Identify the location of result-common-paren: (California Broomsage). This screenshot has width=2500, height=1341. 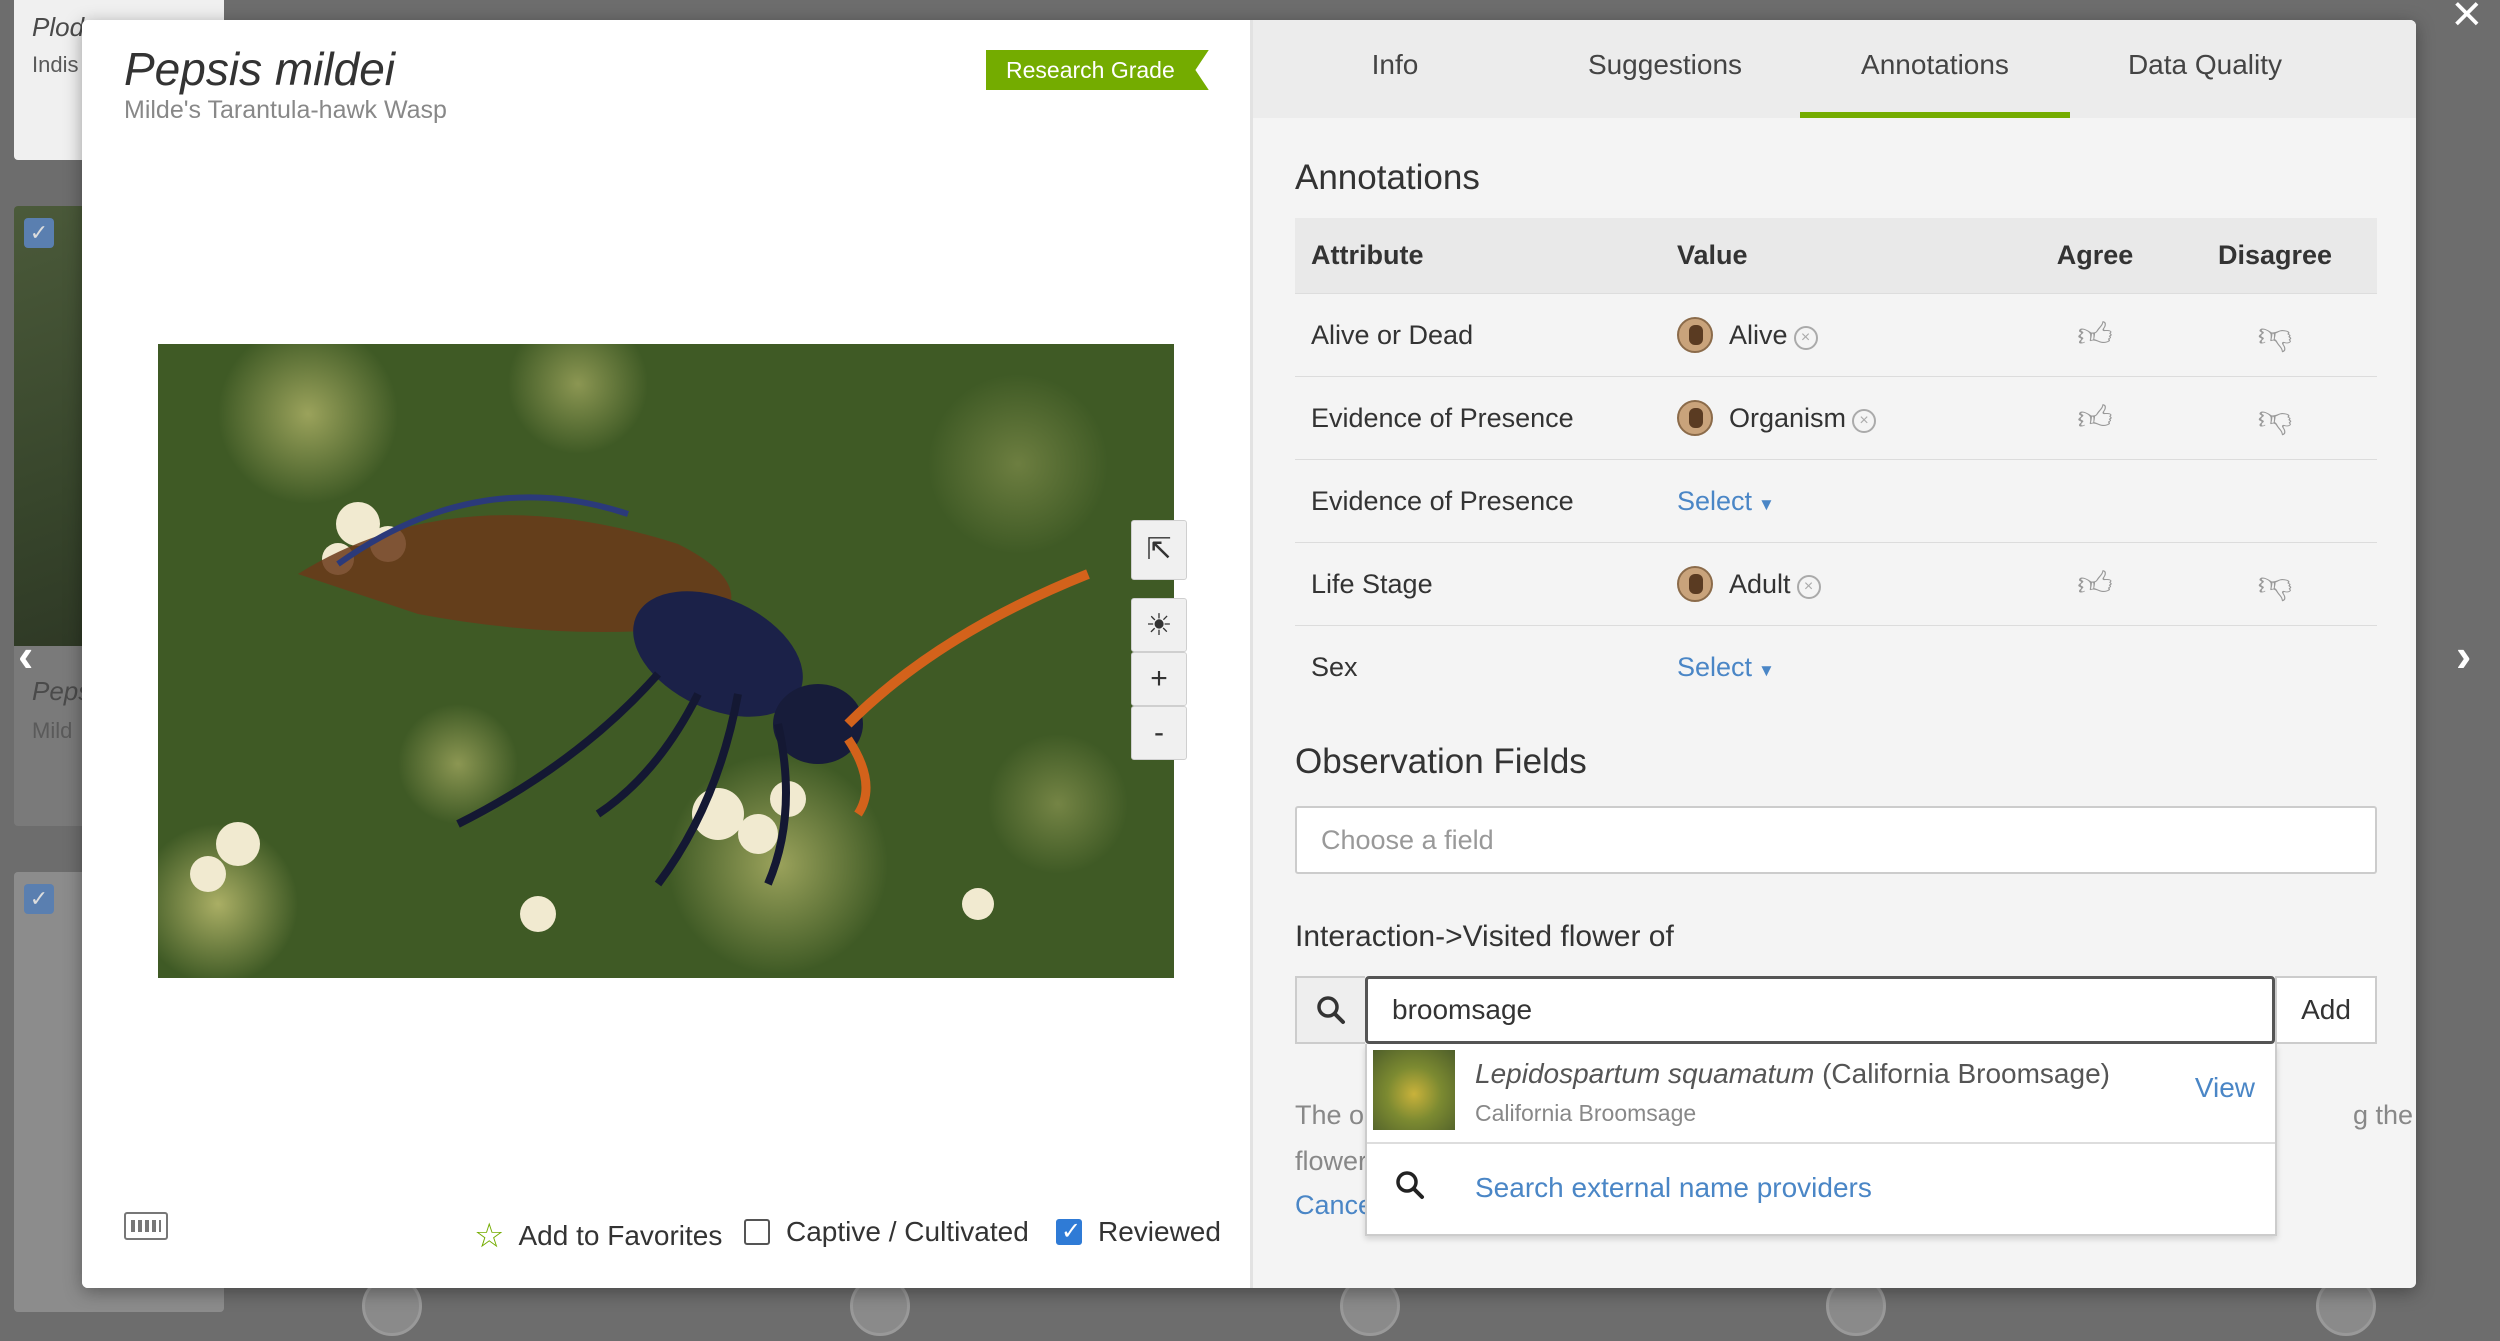
(1962, 1073).